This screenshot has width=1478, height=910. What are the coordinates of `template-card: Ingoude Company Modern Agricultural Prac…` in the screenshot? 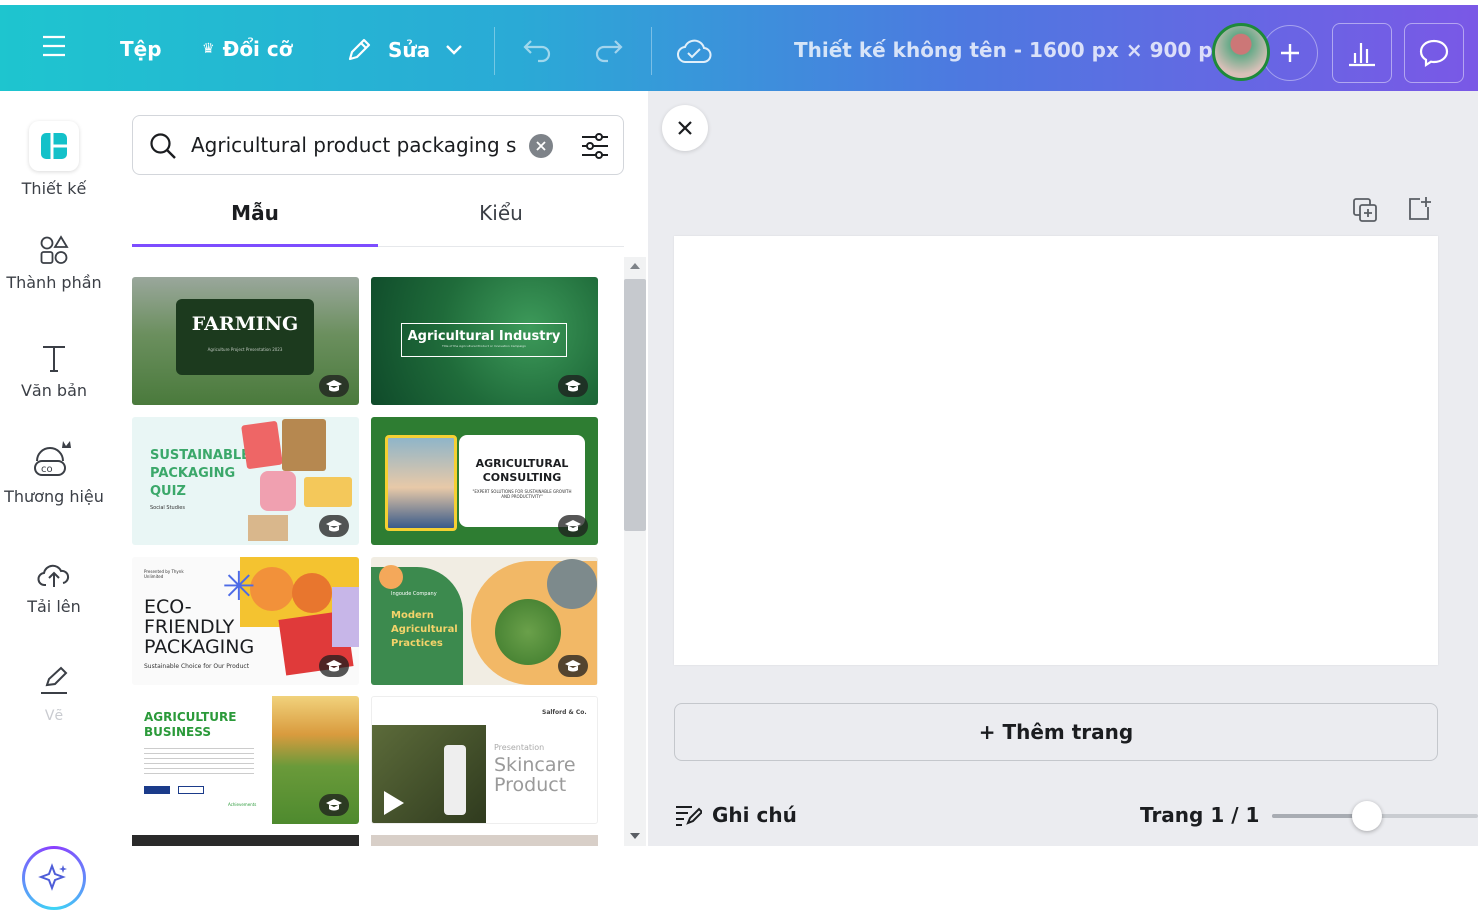 It's located at (484, 621).